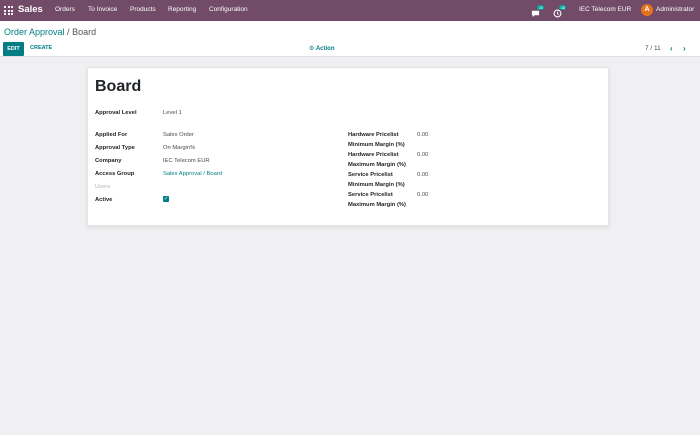 Image resolution: width=700 pixels, height=435 pixels. What do you see at coordinates (84, 32) in the screenshot?
I see `breadcrumb-current: Board` at bounding box center [84, 32].